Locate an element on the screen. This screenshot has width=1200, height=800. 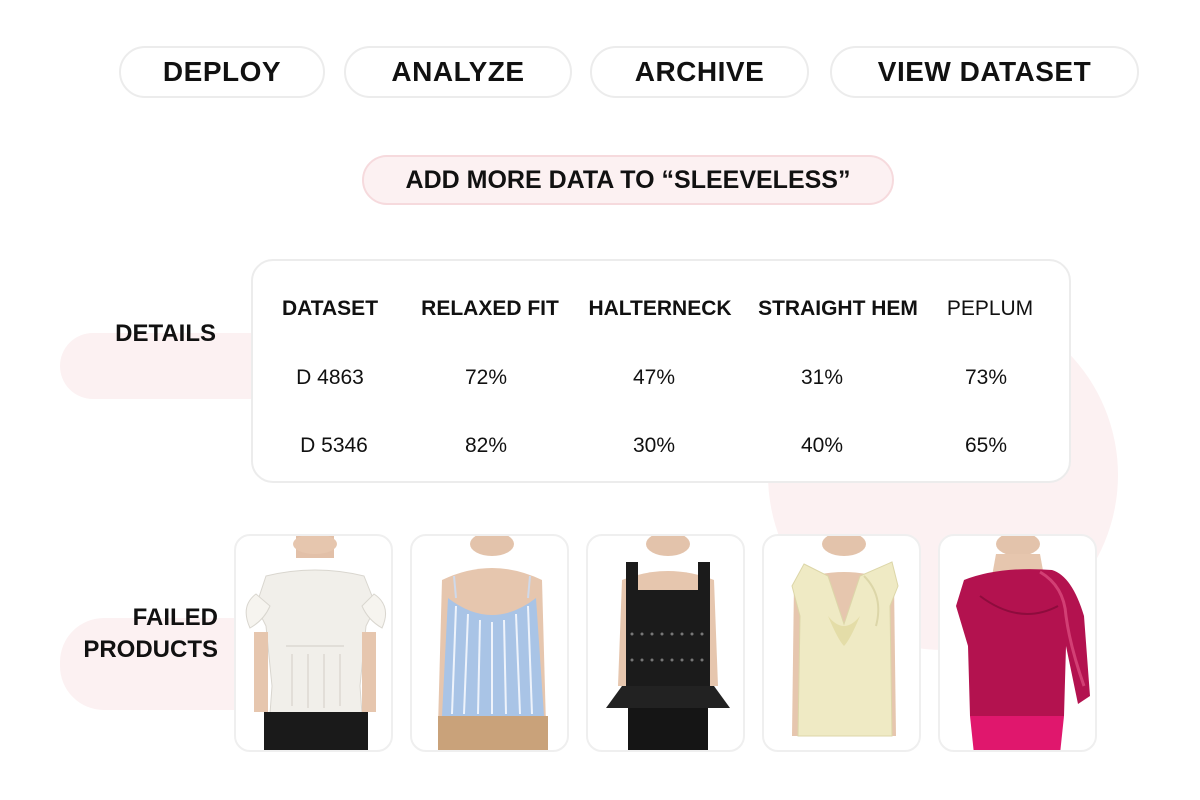
failed-products-label: FAILED PRODUCTS is located at coordinates (150, 634).